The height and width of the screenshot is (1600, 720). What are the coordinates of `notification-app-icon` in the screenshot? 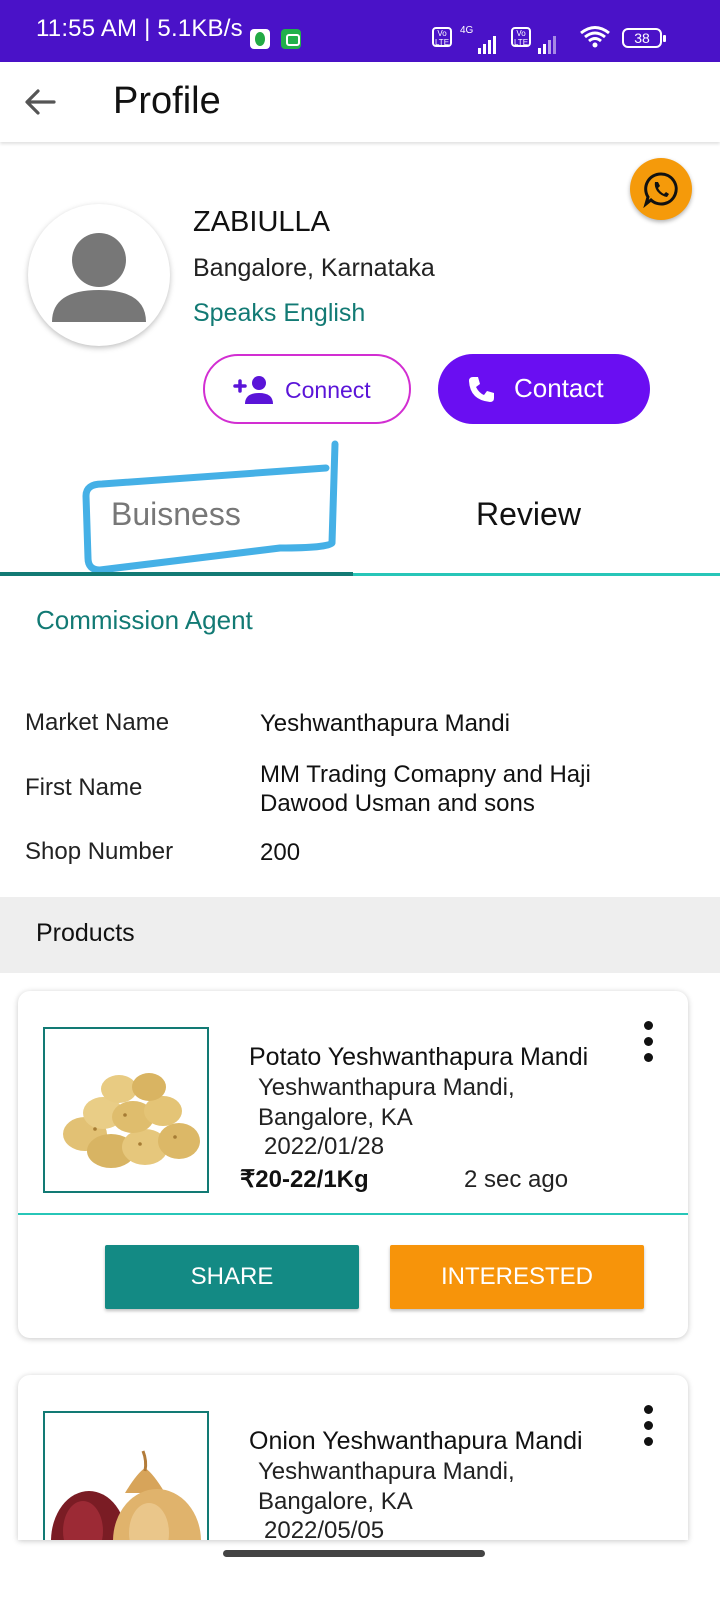 It's located at (260, 39).